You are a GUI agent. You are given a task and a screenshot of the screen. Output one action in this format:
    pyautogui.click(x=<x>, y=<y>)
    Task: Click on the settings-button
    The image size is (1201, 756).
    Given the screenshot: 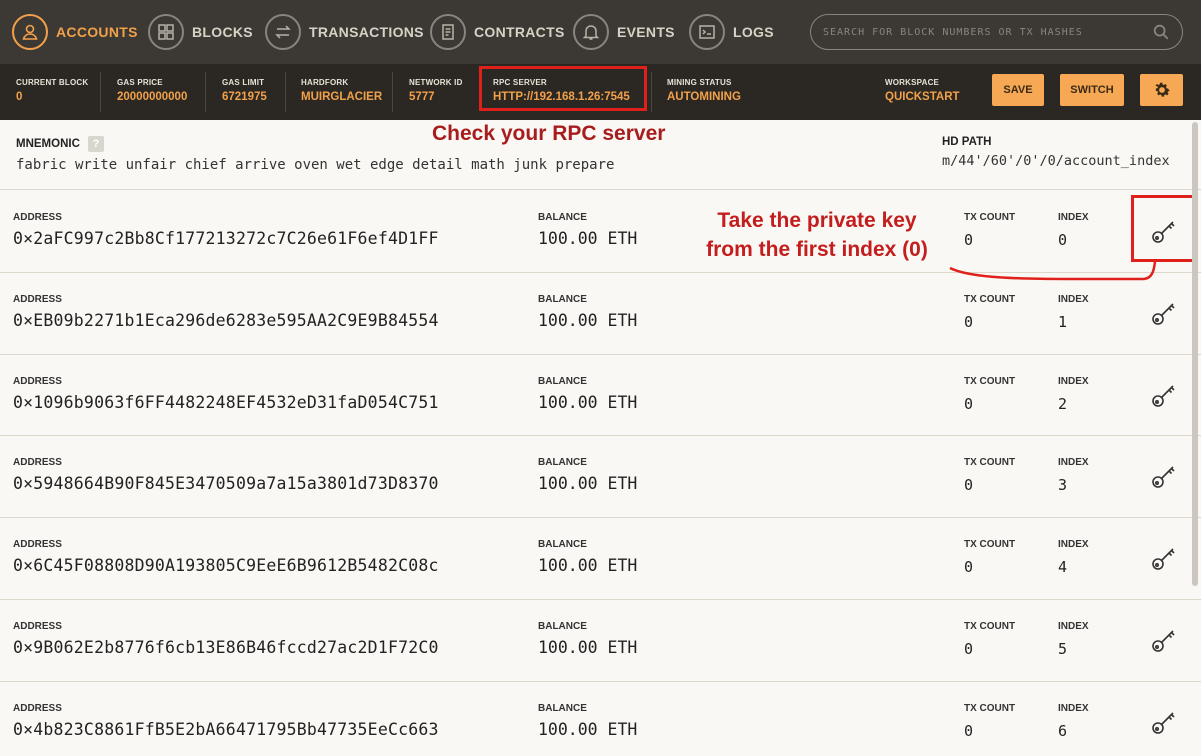 What is the action you would take?
    pyautogui.click(x=1161, y=90)
    